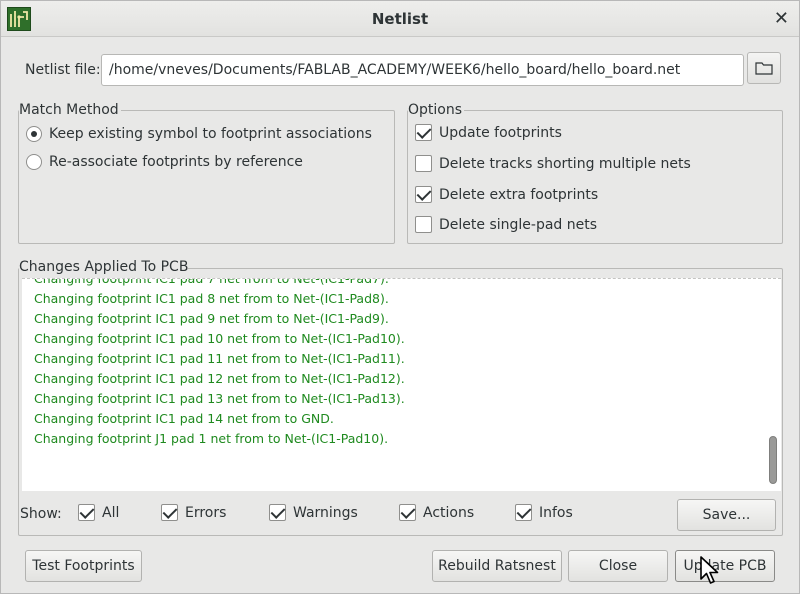  I want to click on radio-label: Re-associate footprints by reference, so click(176, 162).